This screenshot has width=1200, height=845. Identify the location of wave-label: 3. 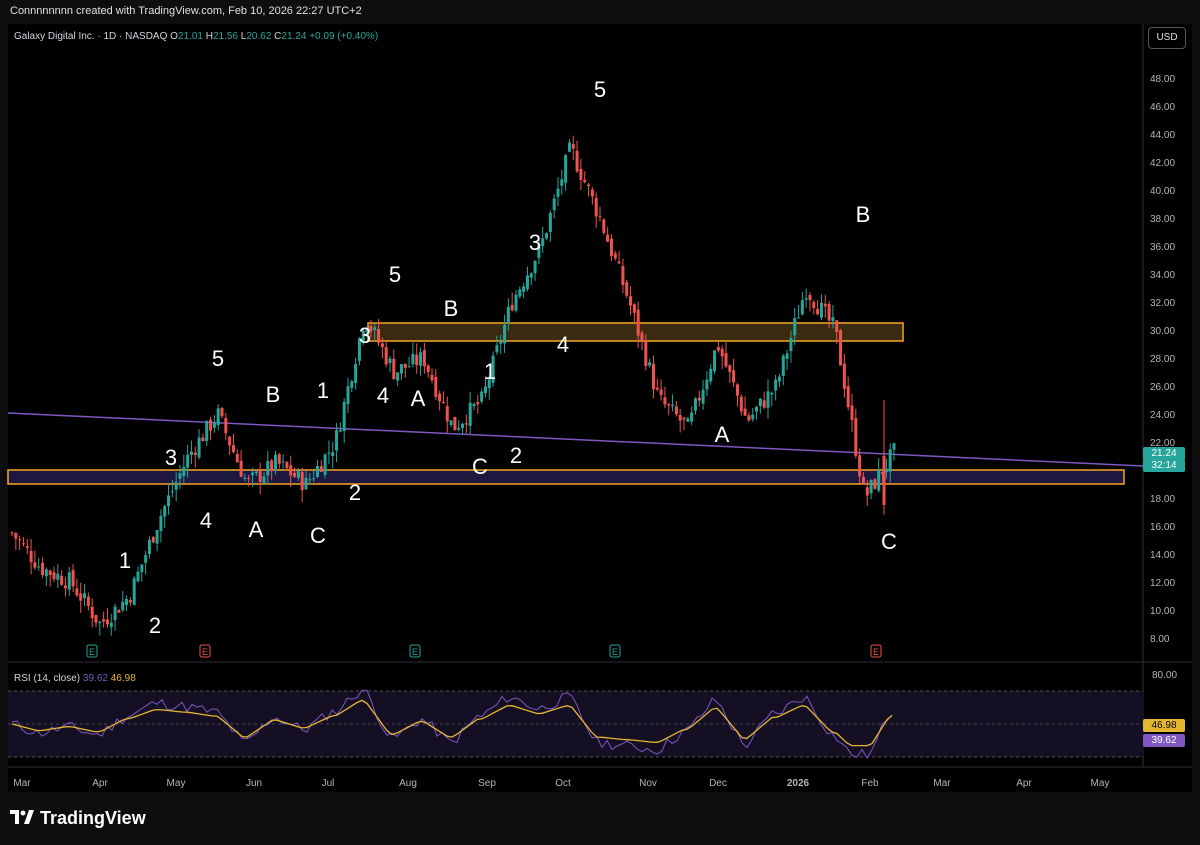
(365, 335).